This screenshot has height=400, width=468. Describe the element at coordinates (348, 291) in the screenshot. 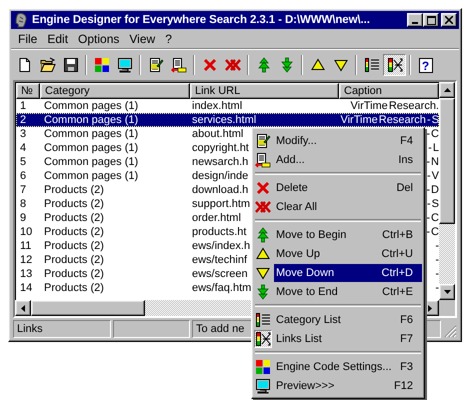

I see `menu-item: Move to End Ctrl+E` at that location.